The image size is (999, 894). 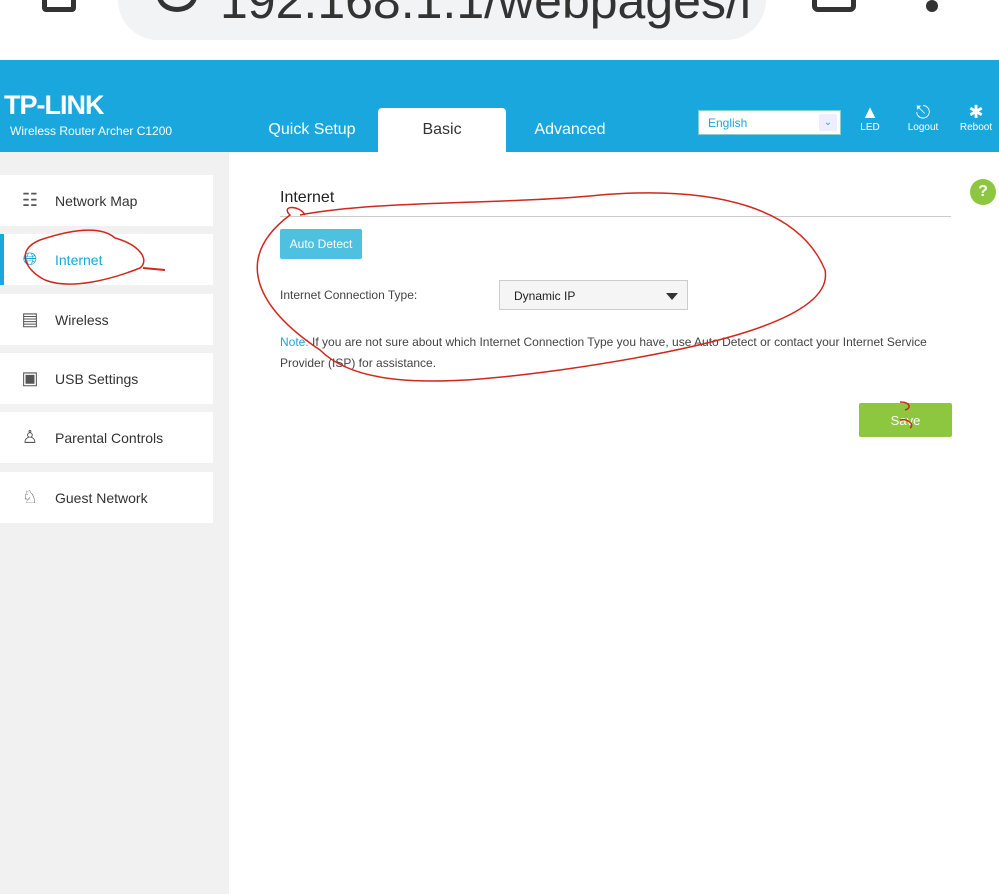 What do you see at coordinates (593, 295) in the screenshot?
I see `connection-type-select: Dynamic IP` at bounding box center [593, 295].